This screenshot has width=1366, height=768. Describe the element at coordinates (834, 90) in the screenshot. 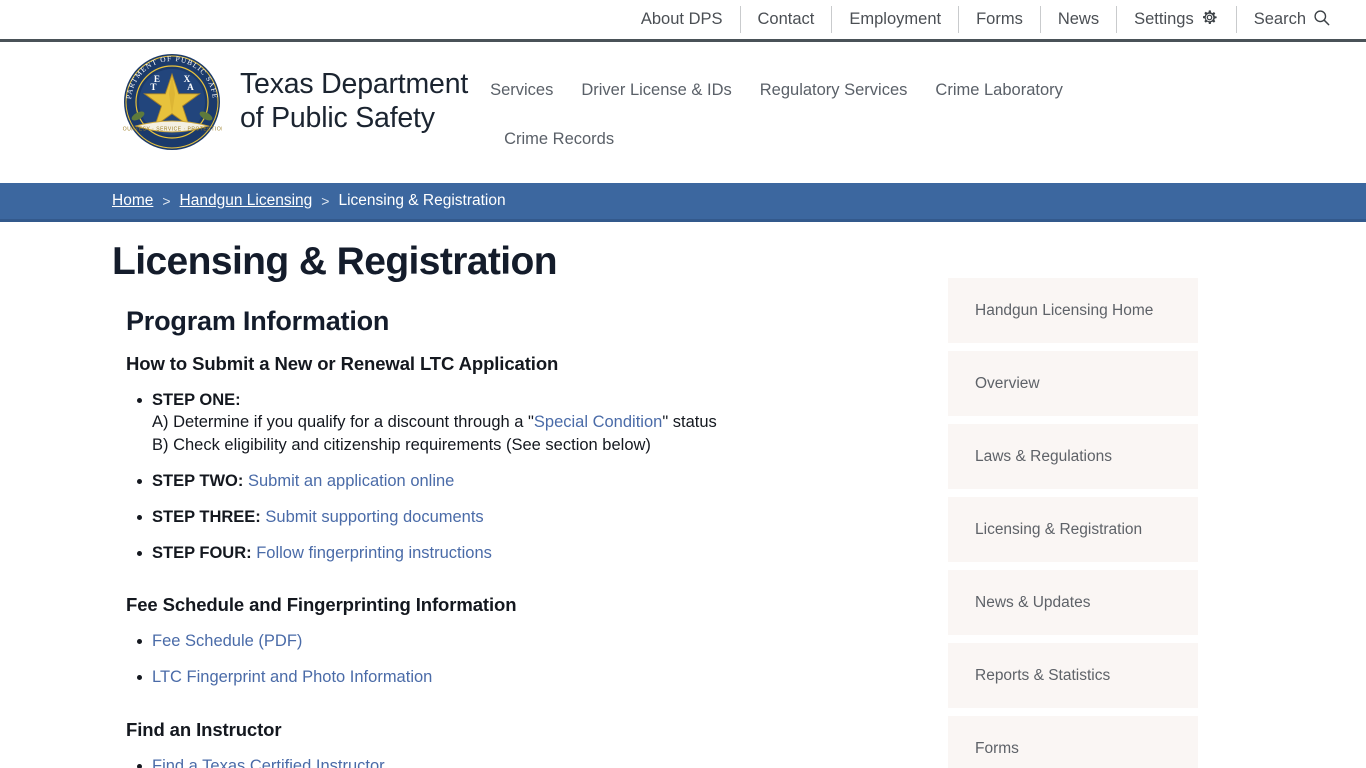

I see `nav-item-regulatory-services: Regulatory Services` at that location.